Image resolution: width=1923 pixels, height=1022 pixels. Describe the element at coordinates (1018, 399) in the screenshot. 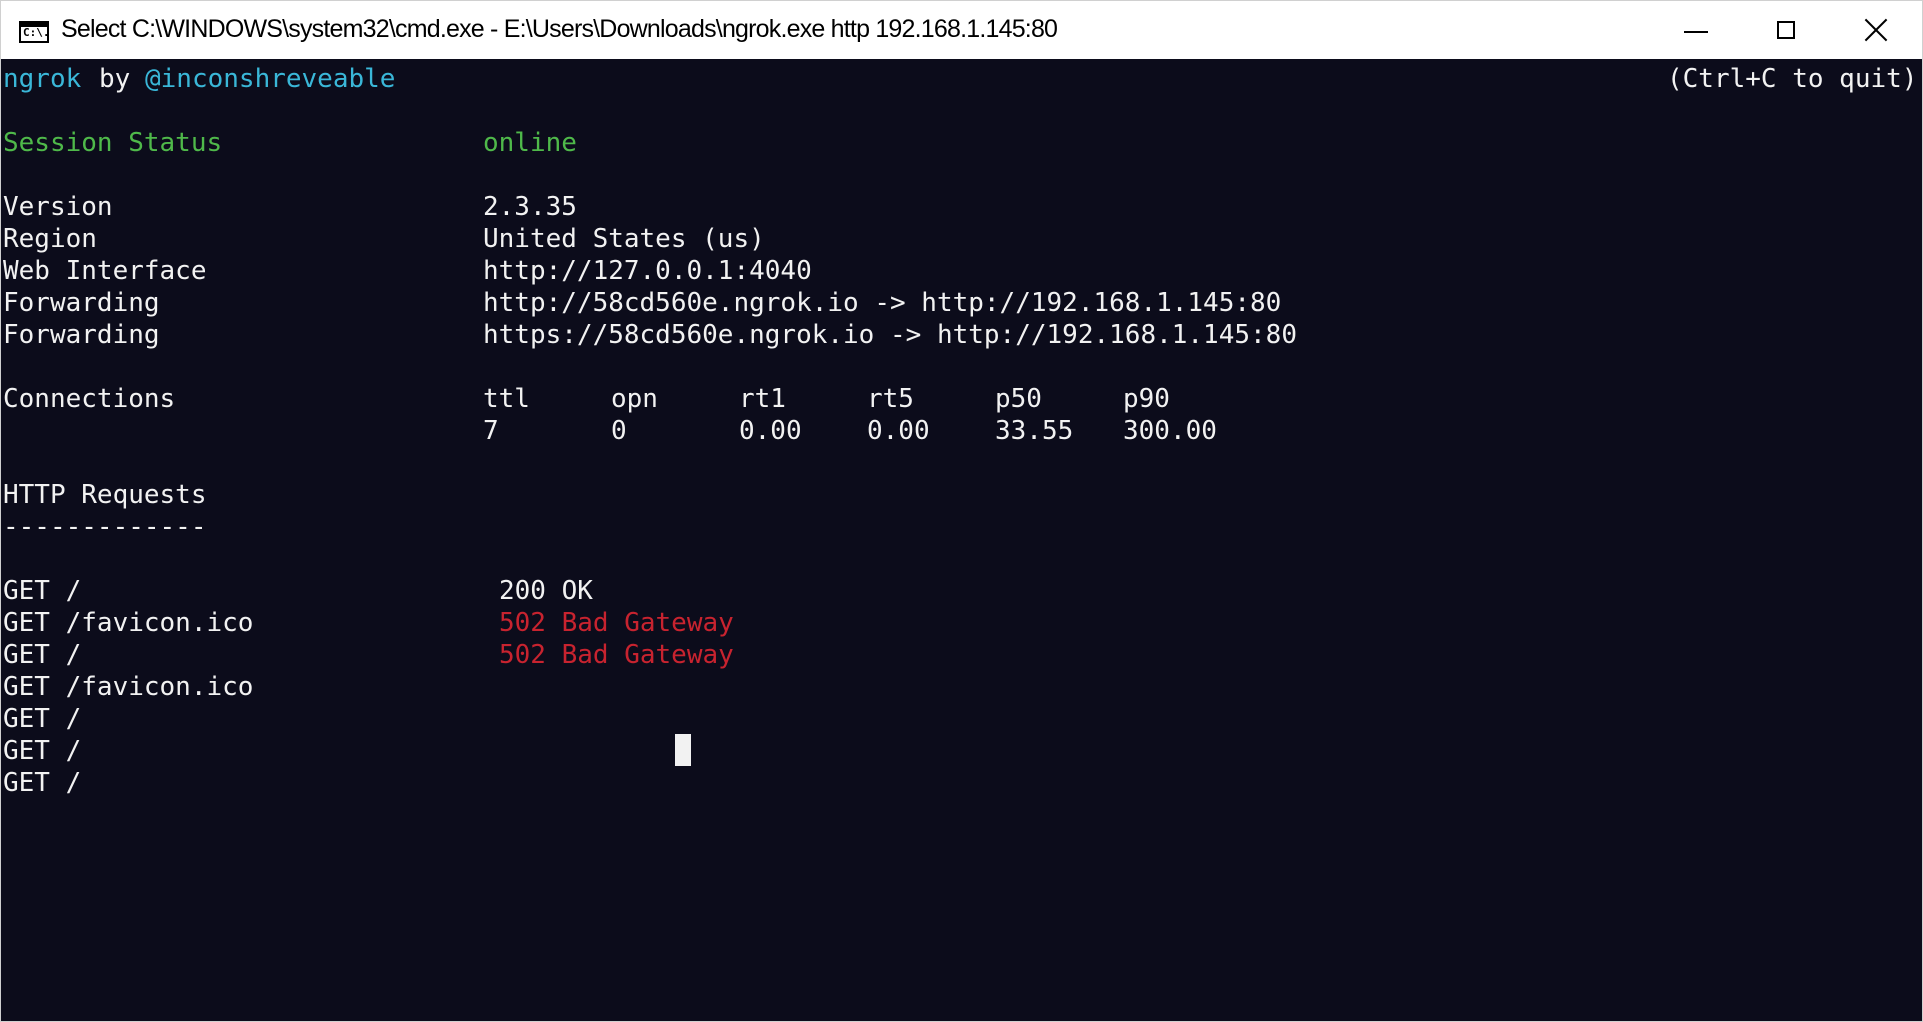

I see `connections-header-p50: p50` at that location.